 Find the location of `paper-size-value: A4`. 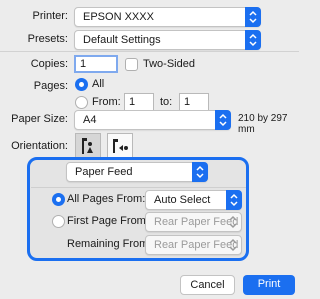

paper-size-value: A4 is located at coordinates (90, 120).